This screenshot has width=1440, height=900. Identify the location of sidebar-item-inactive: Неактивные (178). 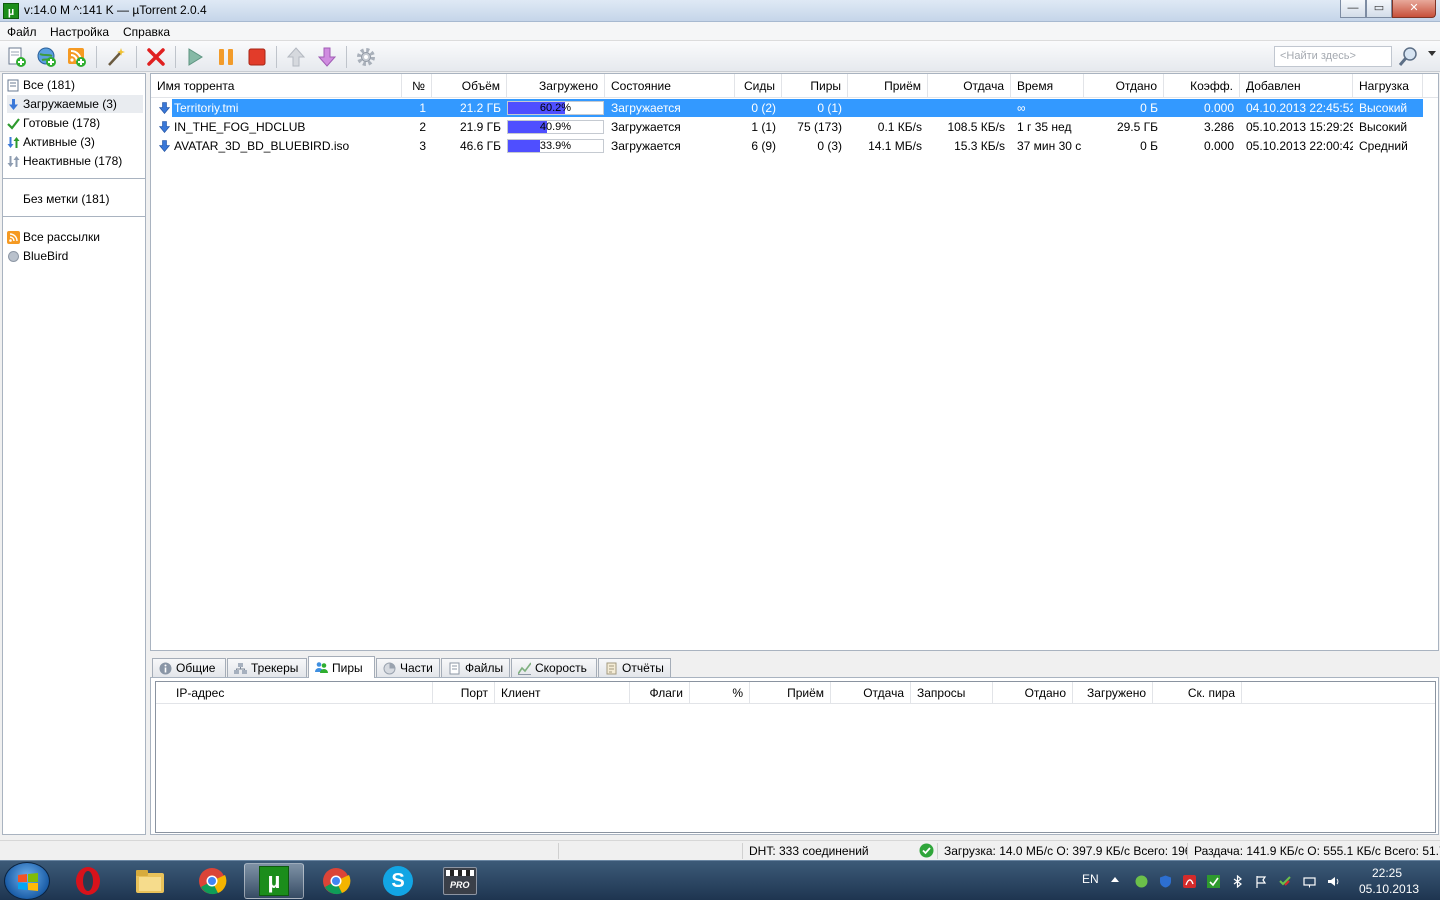
(75, 161).